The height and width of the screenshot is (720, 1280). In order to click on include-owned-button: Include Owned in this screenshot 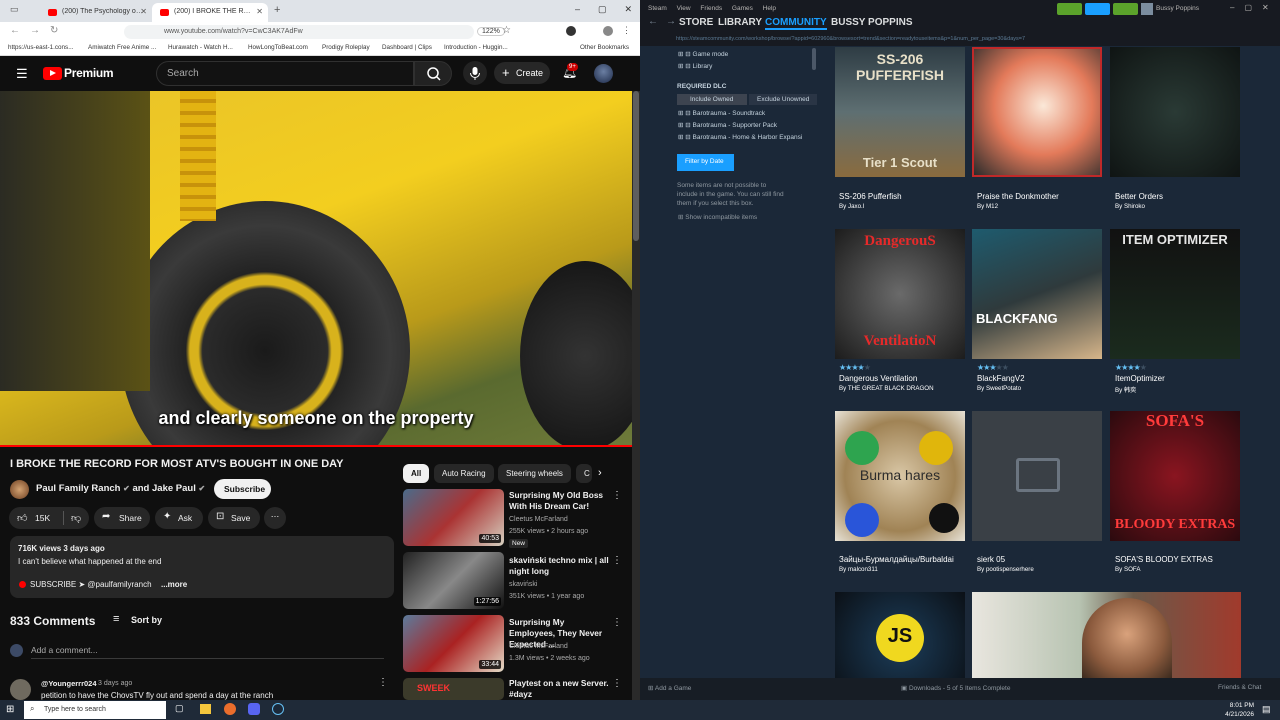, I will do `click(712, 99)`.